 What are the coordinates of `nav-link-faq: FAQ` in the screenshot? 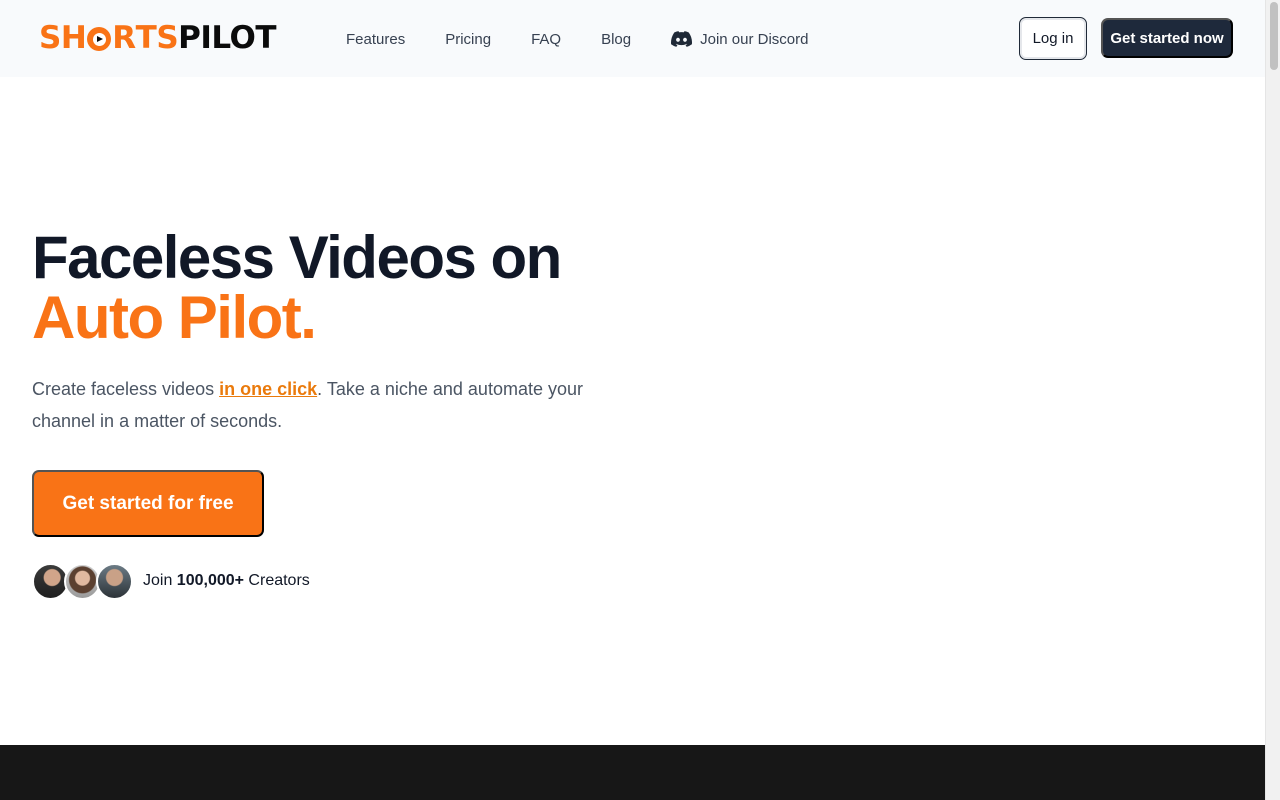 It's located at (546, 39).